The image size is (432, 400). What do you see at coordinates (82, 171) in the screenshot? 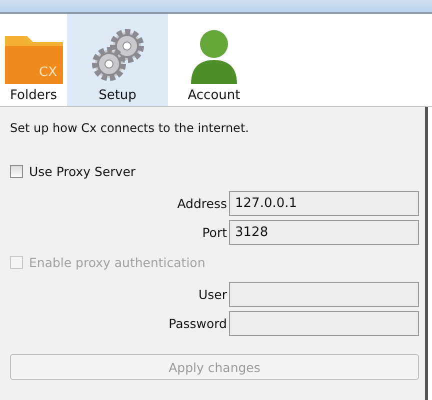
I see `checkbox-label: Use Proxy Server` at bounding box center [82, 171].